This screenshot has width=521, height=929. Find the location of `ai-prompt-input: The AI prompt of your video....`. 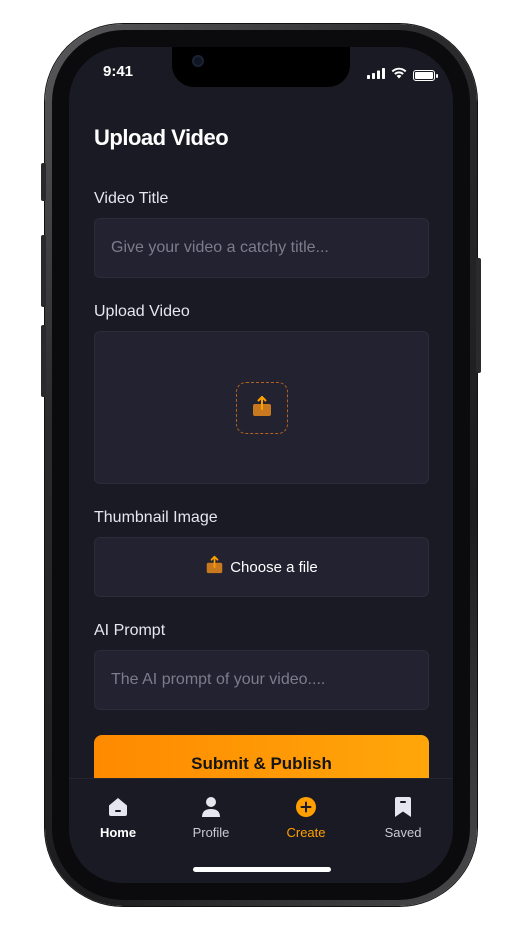

ai-prompt-input: The AI prompt of your video.... is located at coordinates (261, 680).